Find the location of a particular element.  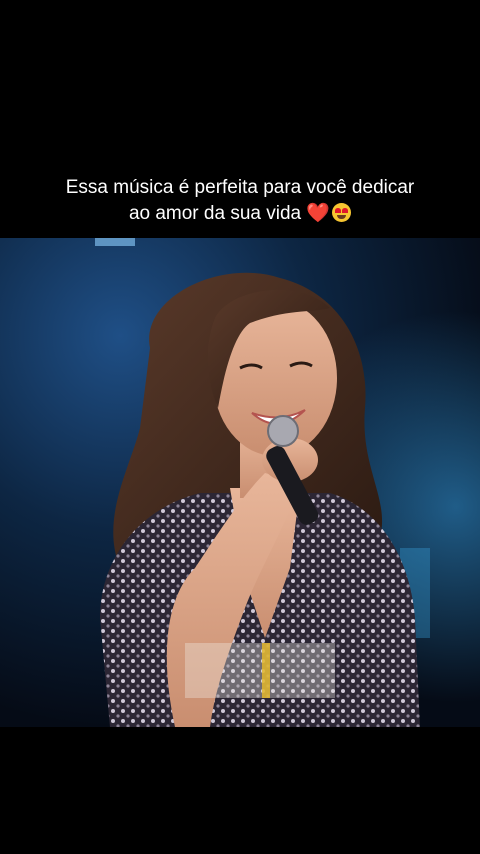

red-heart-icon: ❤️ is located at coordinates (318, 213).